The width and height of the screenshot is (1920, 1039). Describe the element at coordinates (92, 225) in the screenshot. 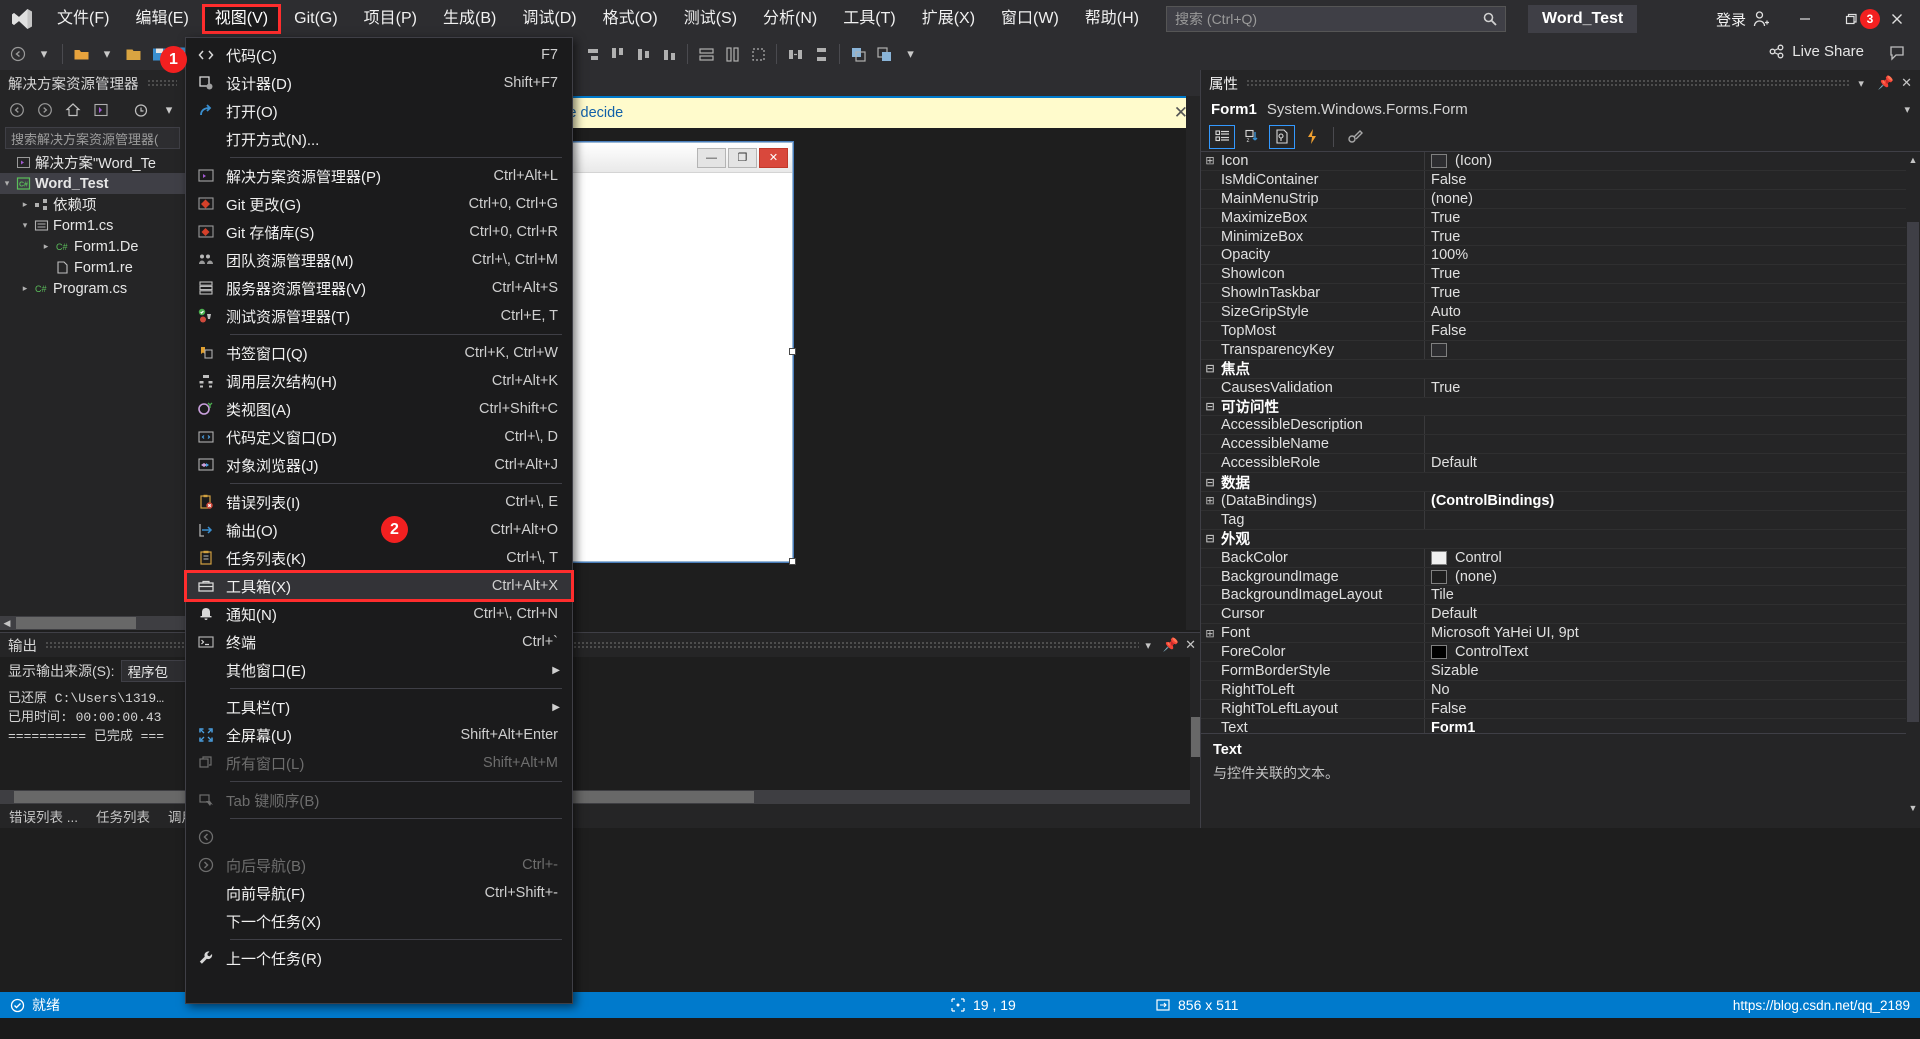

I see `tree-item-form1-cs: ▾ Form1.cs` at that location.